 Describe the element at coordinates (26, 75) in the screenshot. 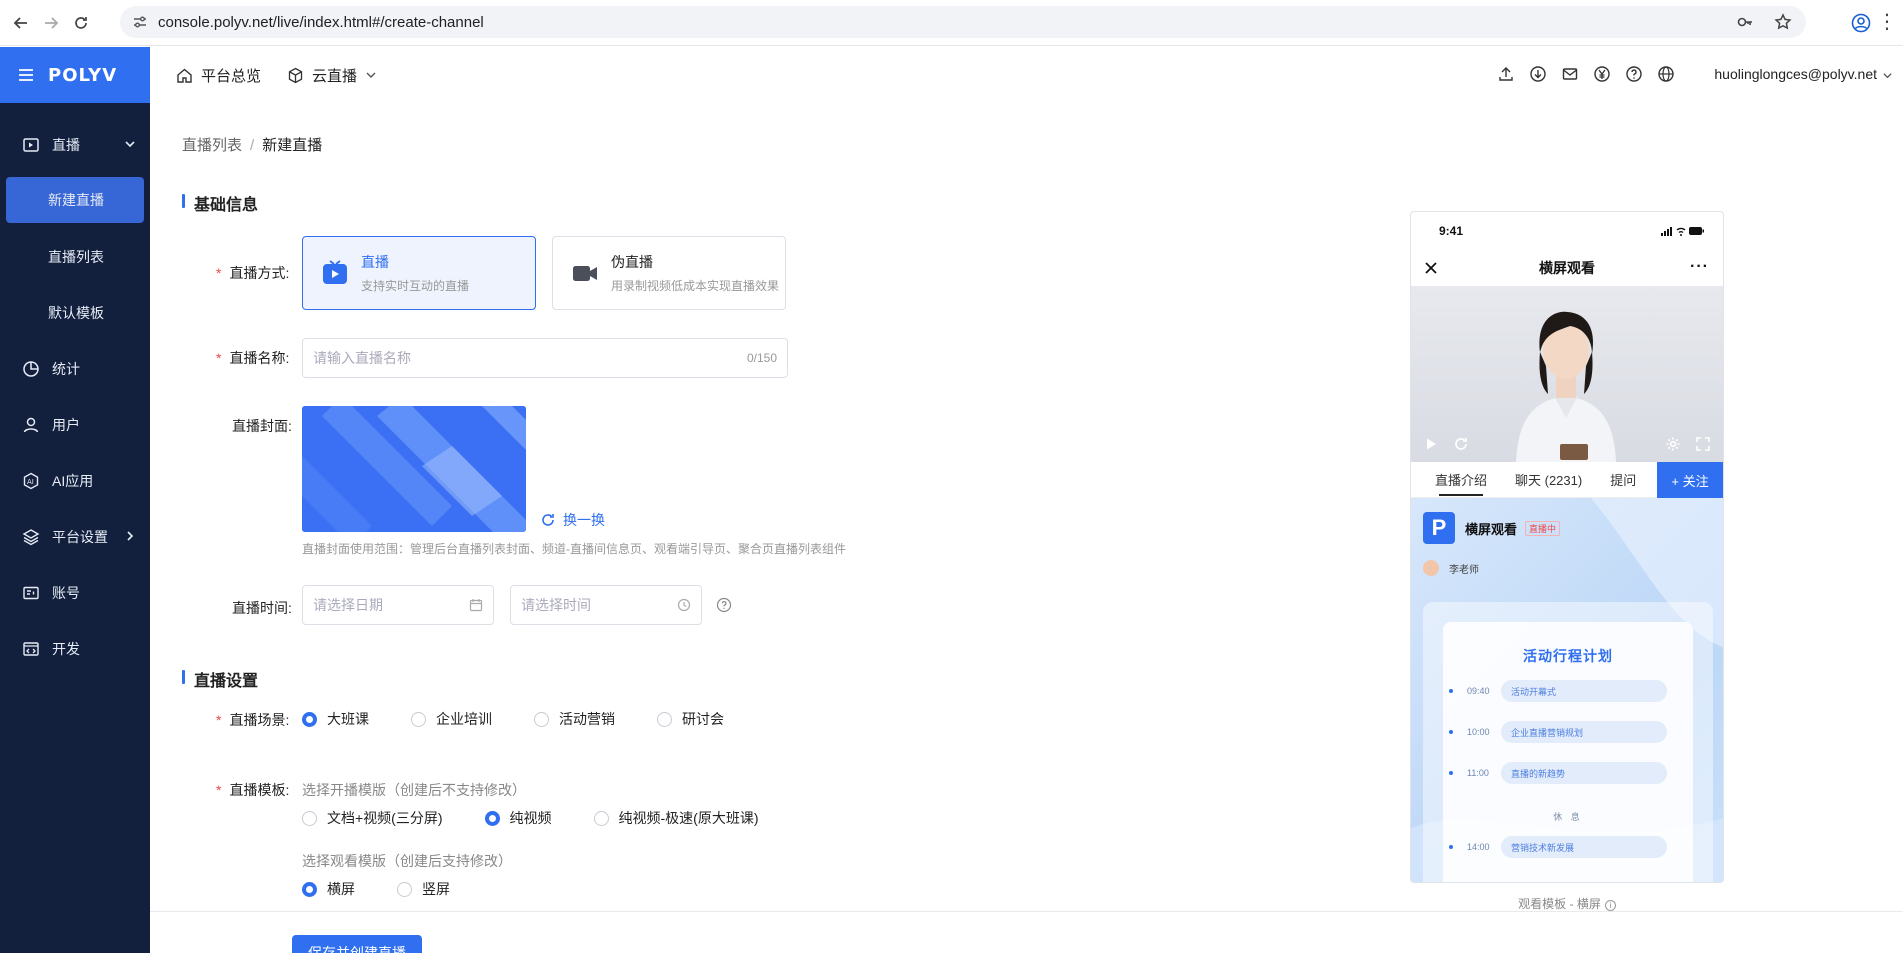

I see `menu-toggle-icon` at that location.